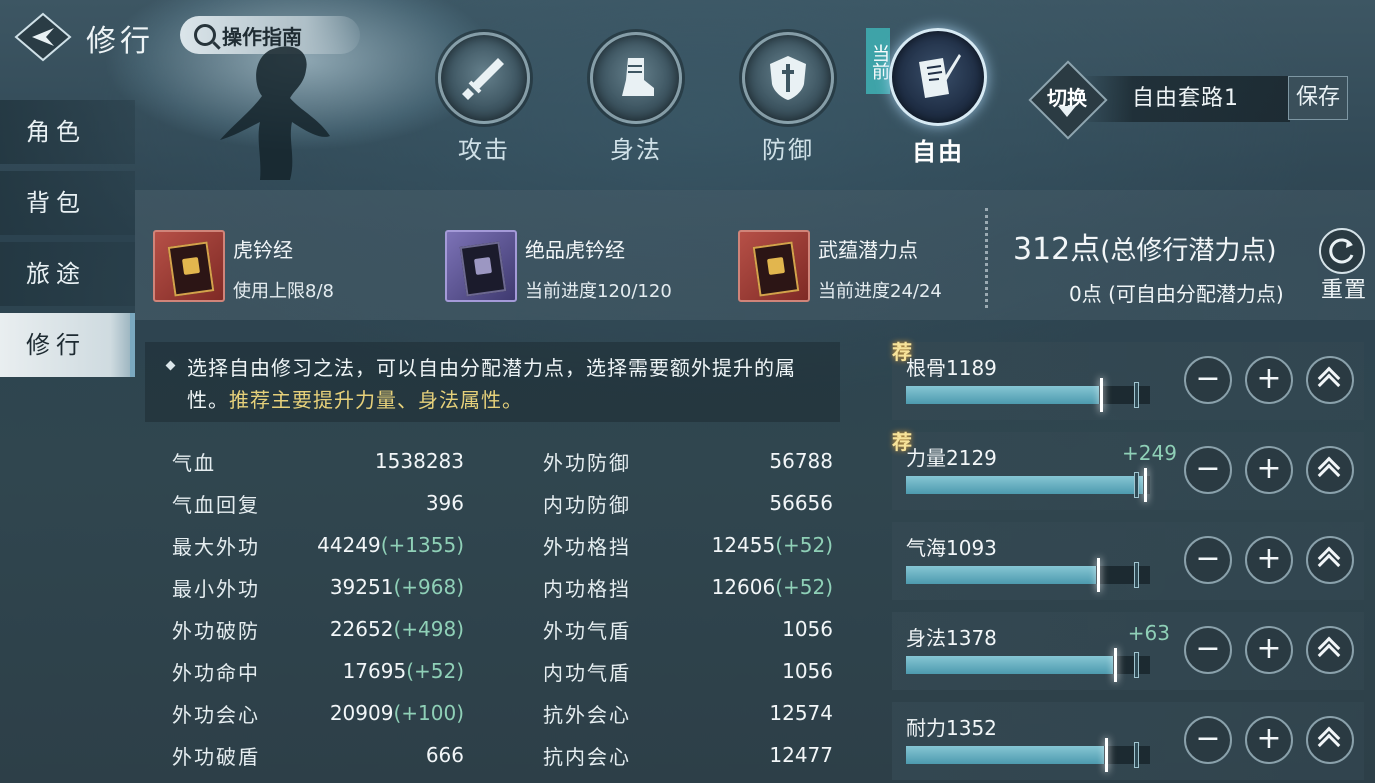 The image size is (1375, 783). Describe the element at coordinates (801, 713) in the screenshot. I see `stat-value: 12574` at that location.